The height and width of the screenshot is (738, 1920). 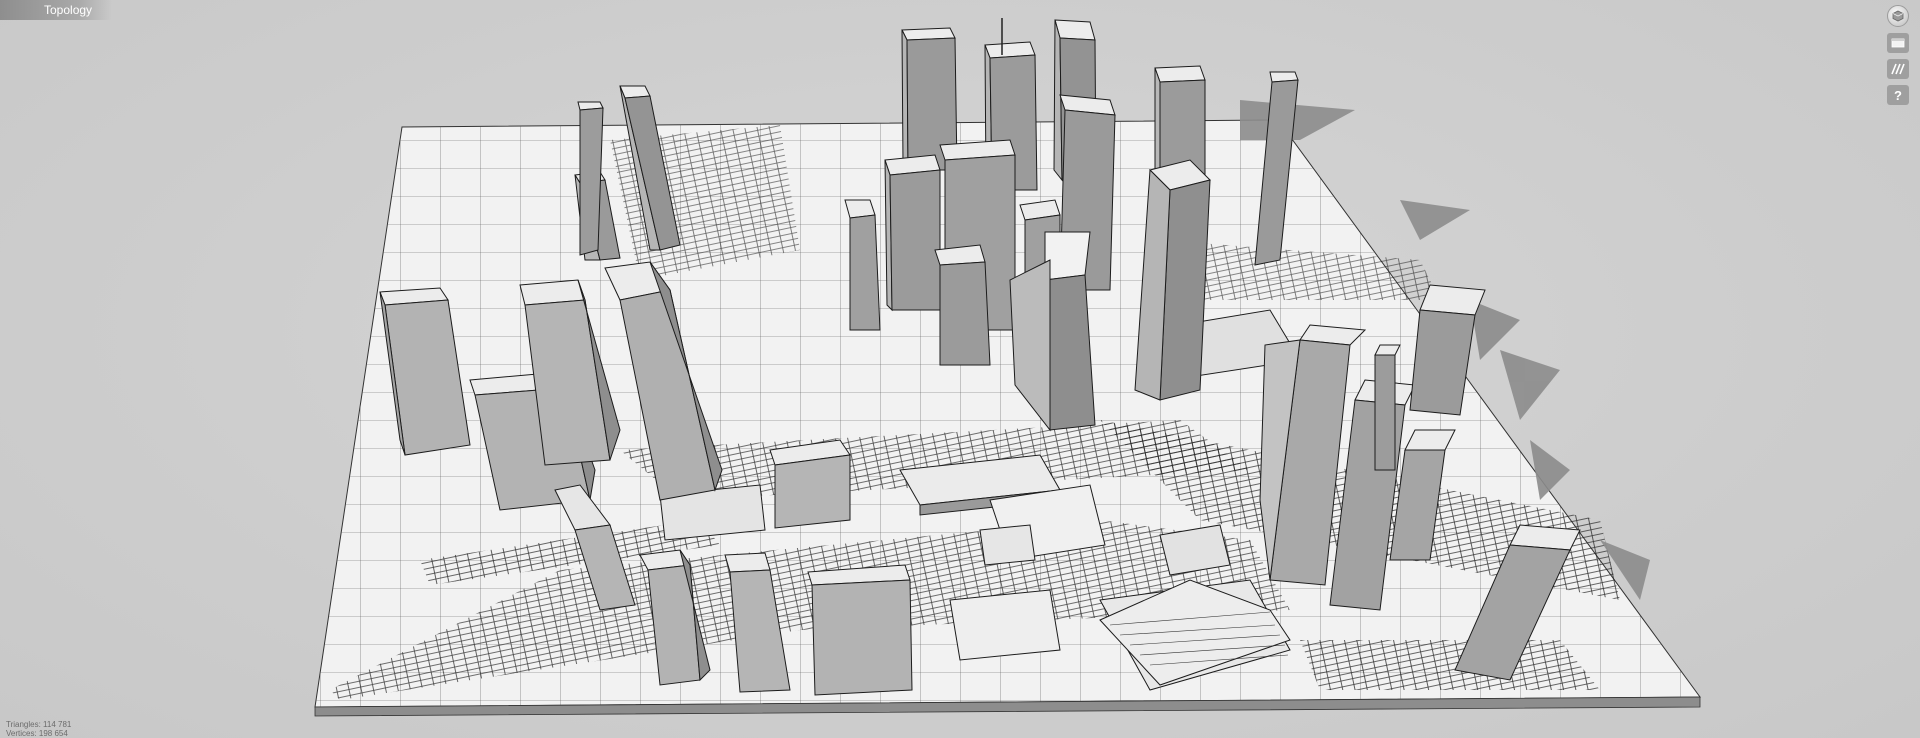 What do you see at coordinates (37, 733) in the screenshot?
I see `vertex-count: Vertices: 198 654` at bounding box center [37, 733].